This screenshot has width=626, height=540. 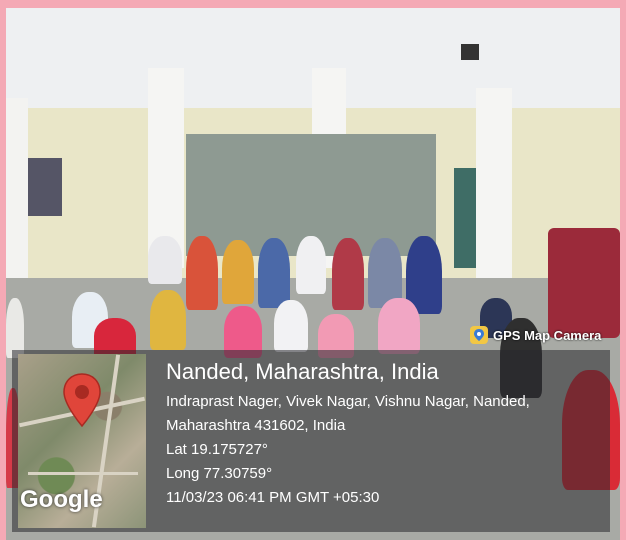 I want to click on google-logo: Google, so click(x=61, y=499).